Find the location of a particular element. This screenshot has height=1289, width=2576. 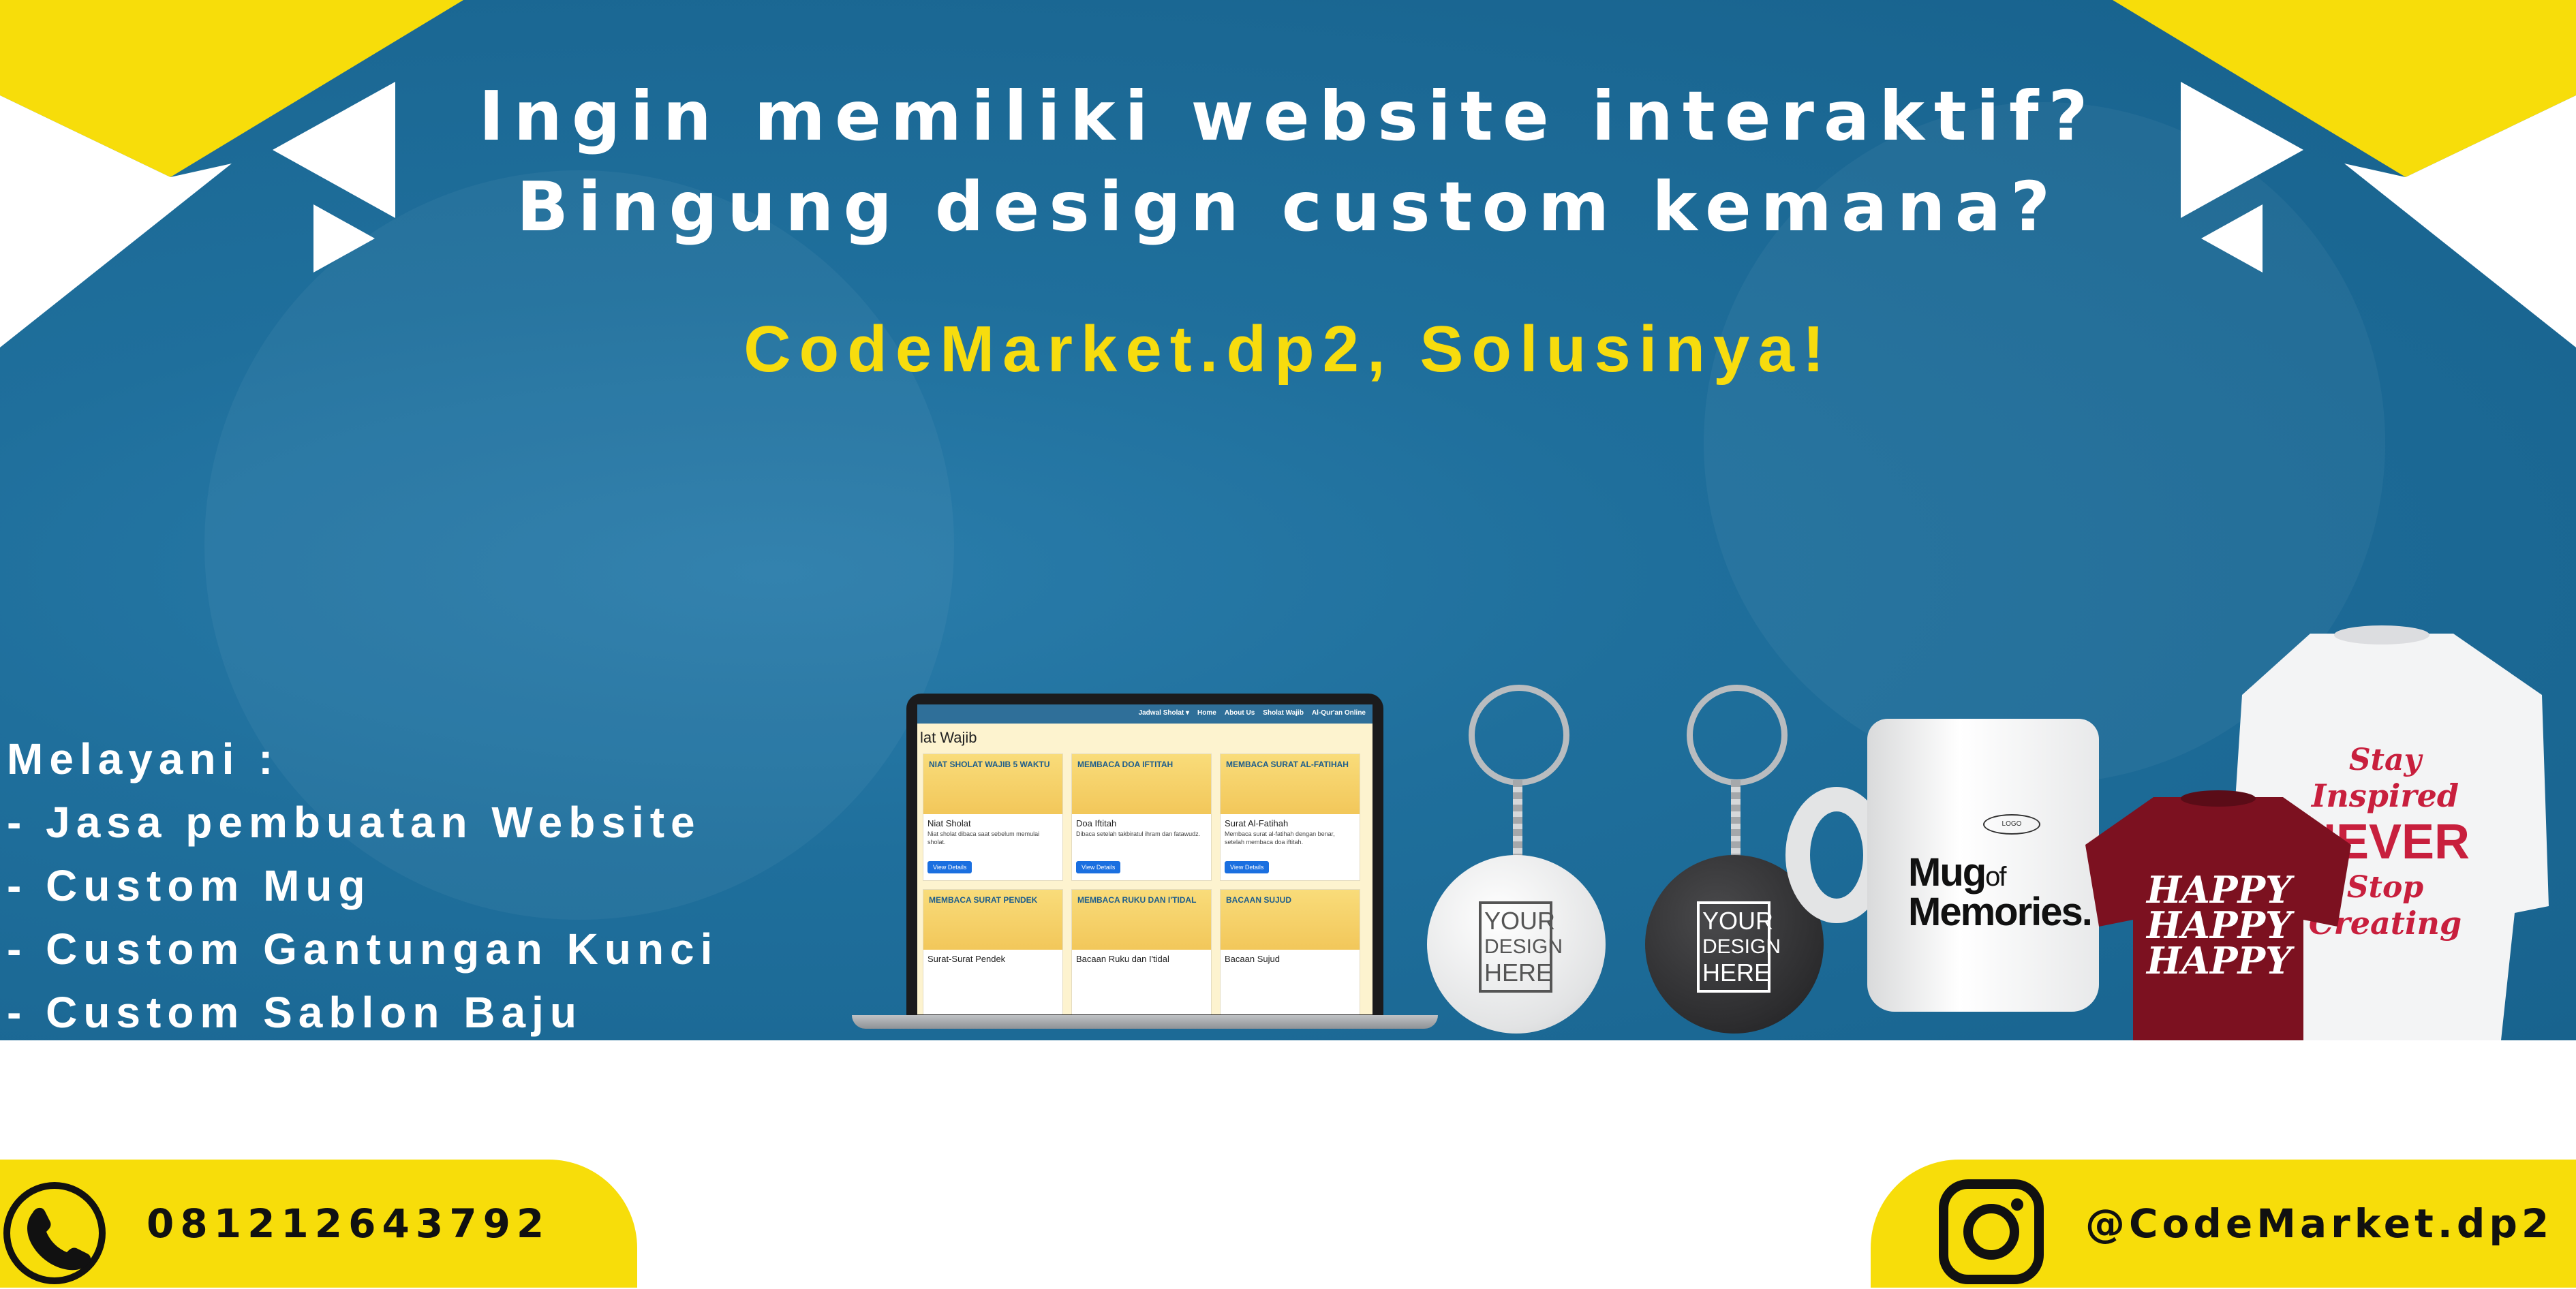

phone-number: 081212643792 is located at coordinates (348, 1223).